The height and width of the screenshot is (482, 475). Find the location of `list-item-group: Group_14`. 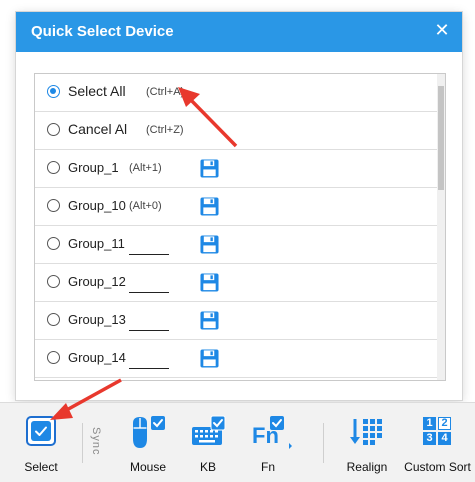

list-item-group: Group_14 is located at coordinates (236, 359).